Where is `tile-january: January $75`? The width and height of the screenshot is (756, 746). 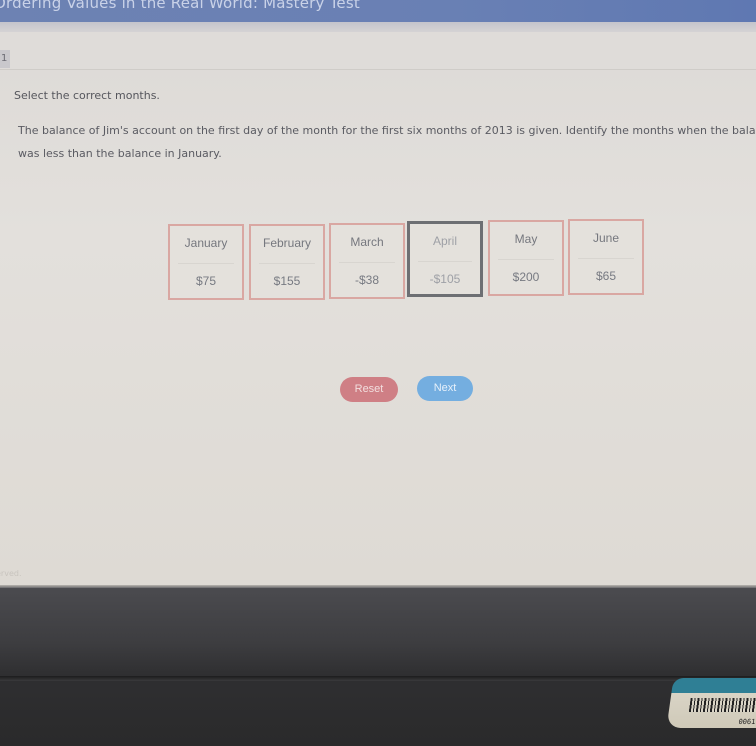 tile-january: January $75 is located at coordinates (206, 262).